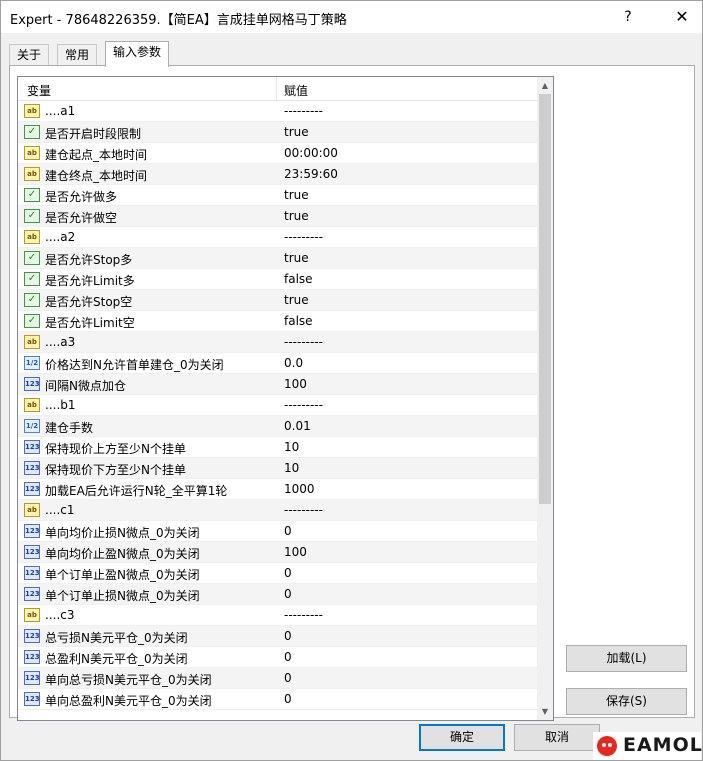  Describe the element at coordinates (277, 279) in the screenshot. I see `parameter-row: ✓ 是否允许Limit多 false` at that location.